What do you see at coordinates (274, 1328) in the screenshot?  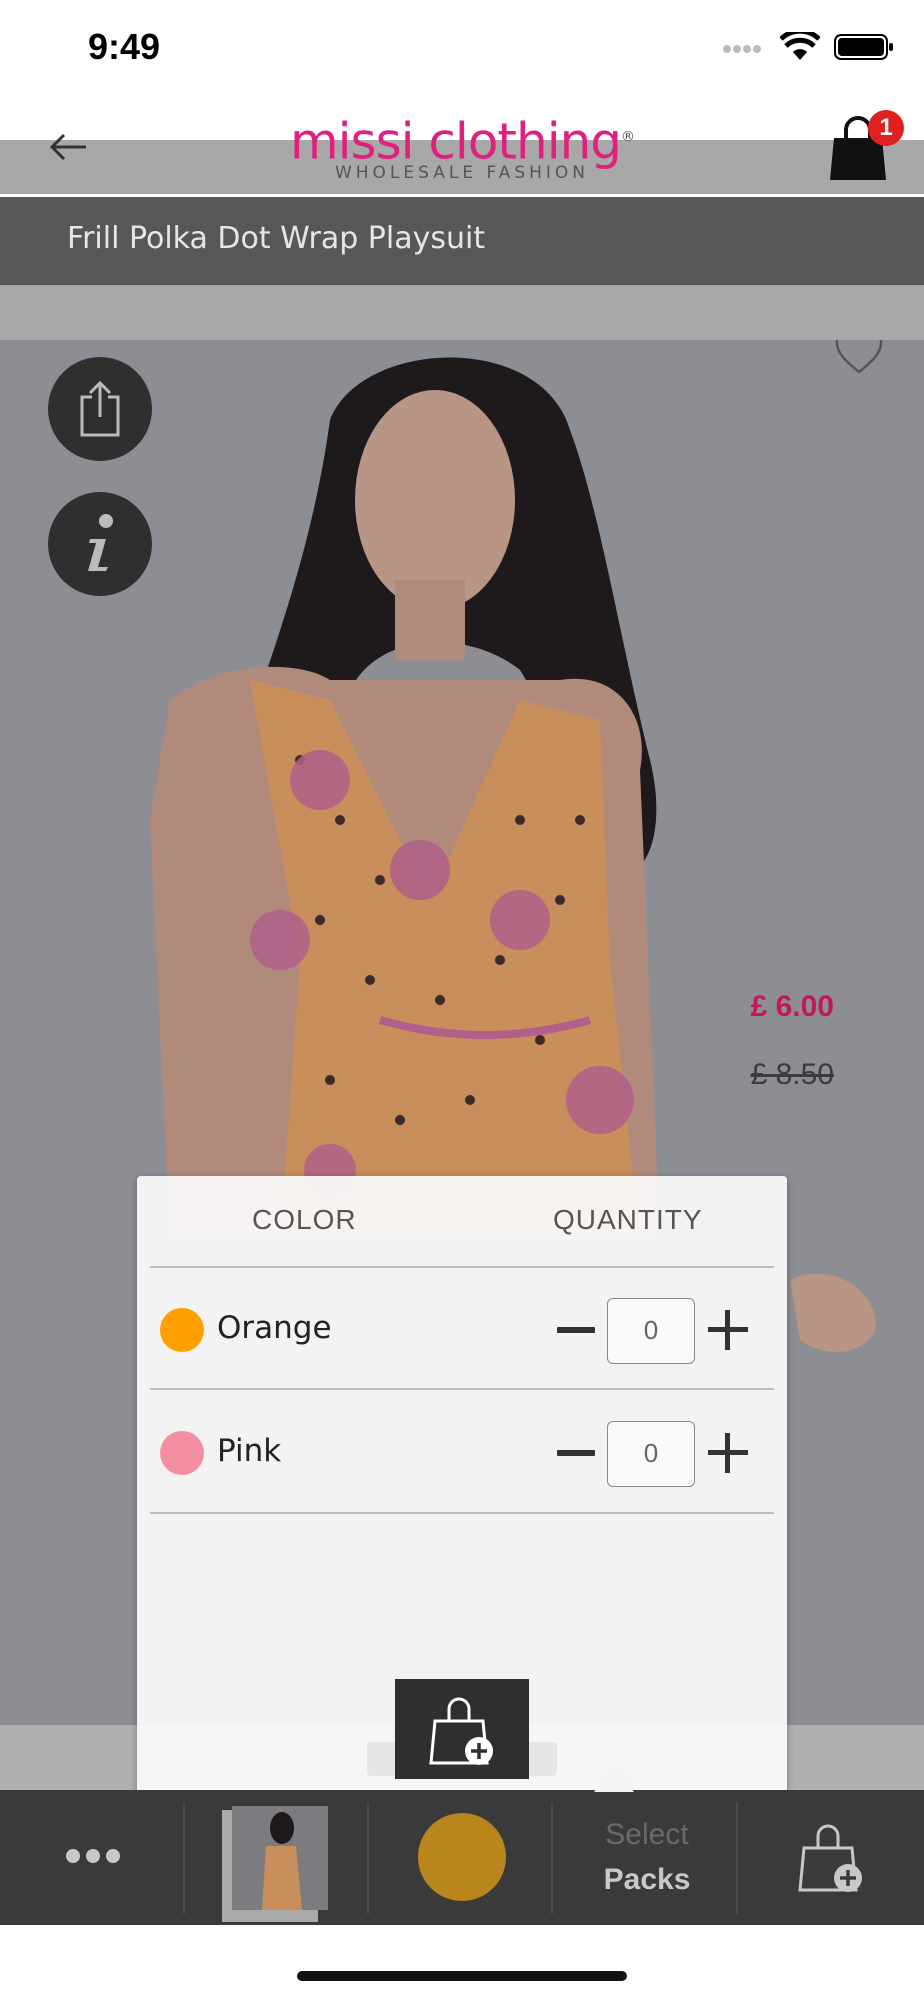 I see `color-label: Orange` at bounding box center [274, 1328].